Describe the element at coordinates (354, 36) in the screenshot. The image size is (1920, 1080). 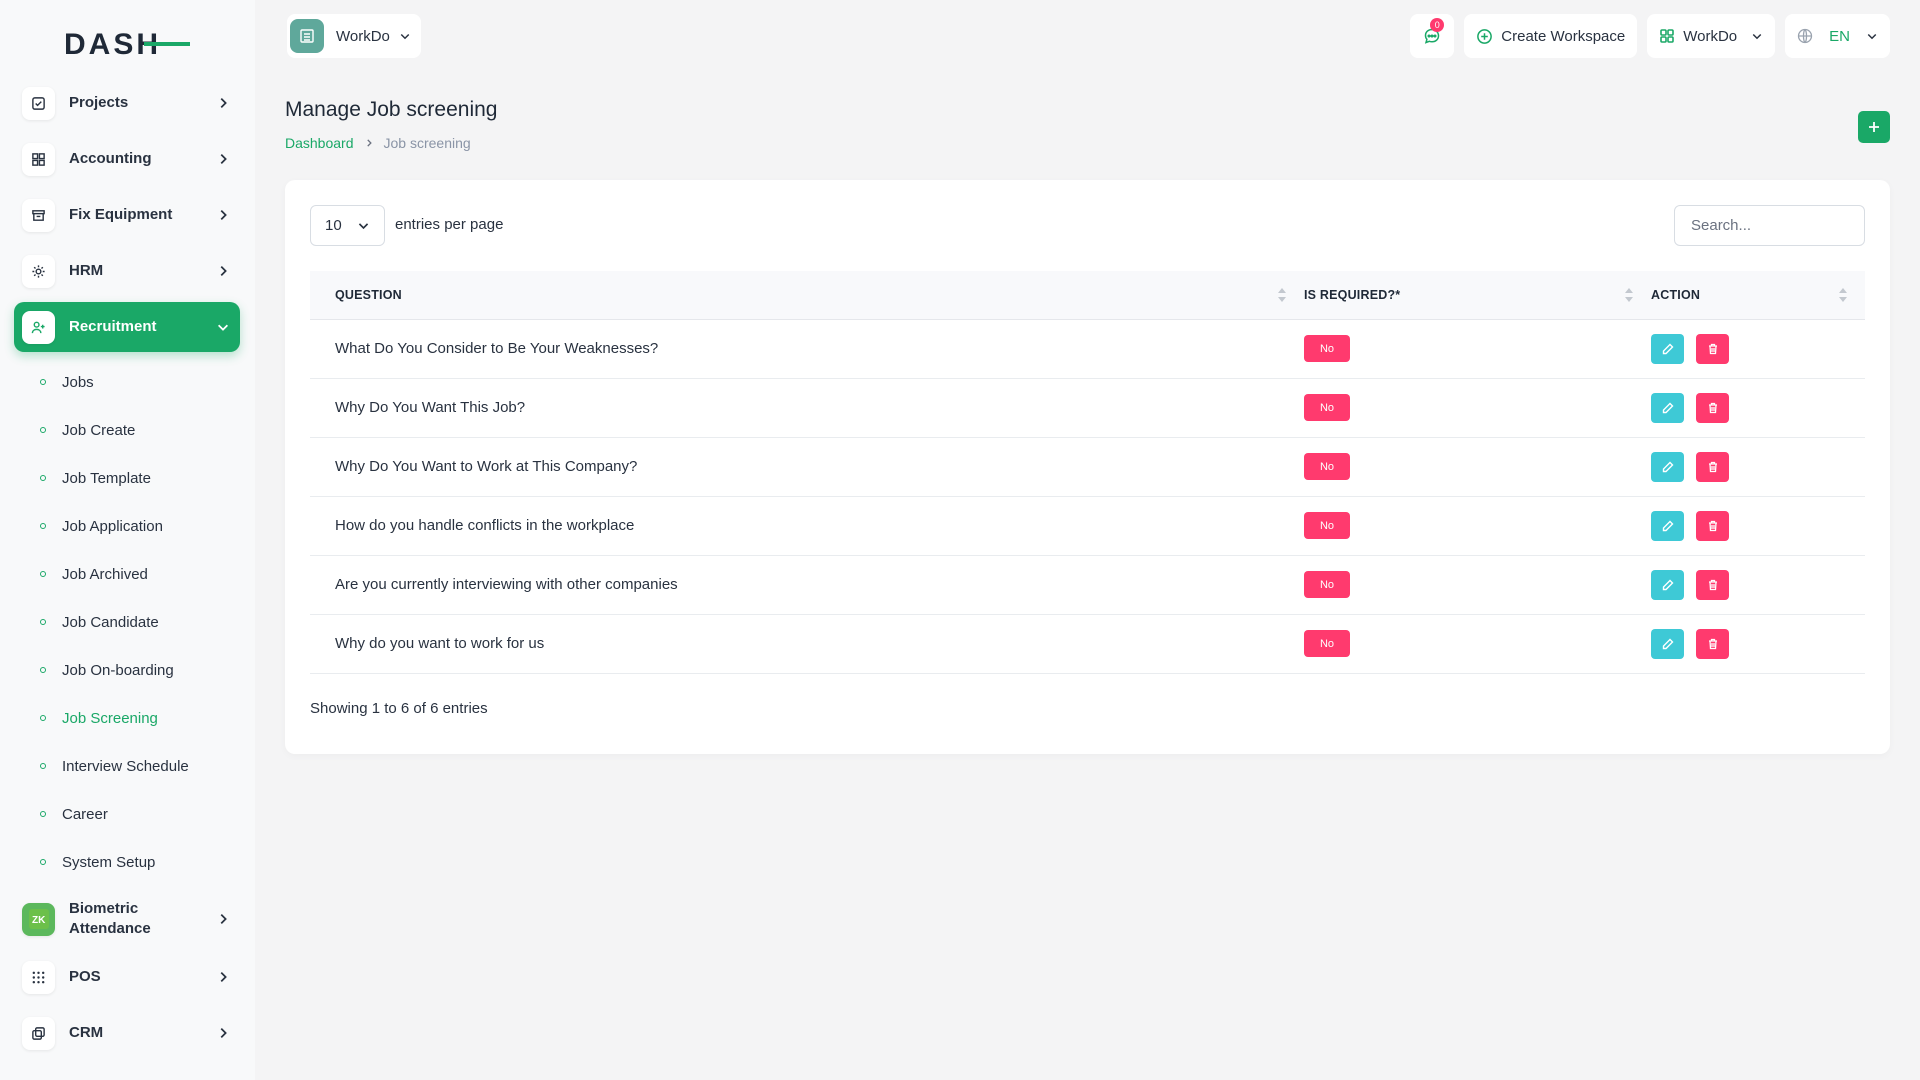
I see `workspace-switcher: WorkDo` at that location.